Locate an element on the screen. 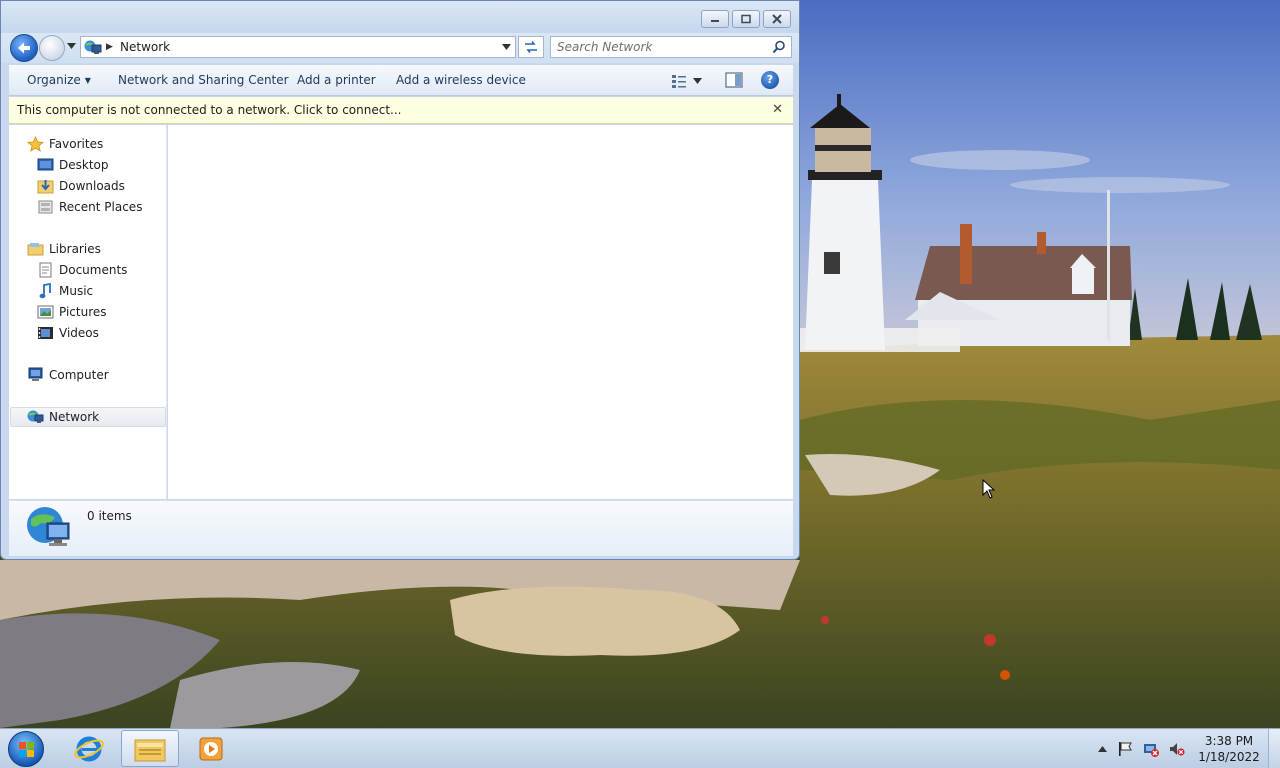 The height and width of the screenshot is (768, 1280). clock-time: 3:38 PM is located at coordinates (1229, 741).